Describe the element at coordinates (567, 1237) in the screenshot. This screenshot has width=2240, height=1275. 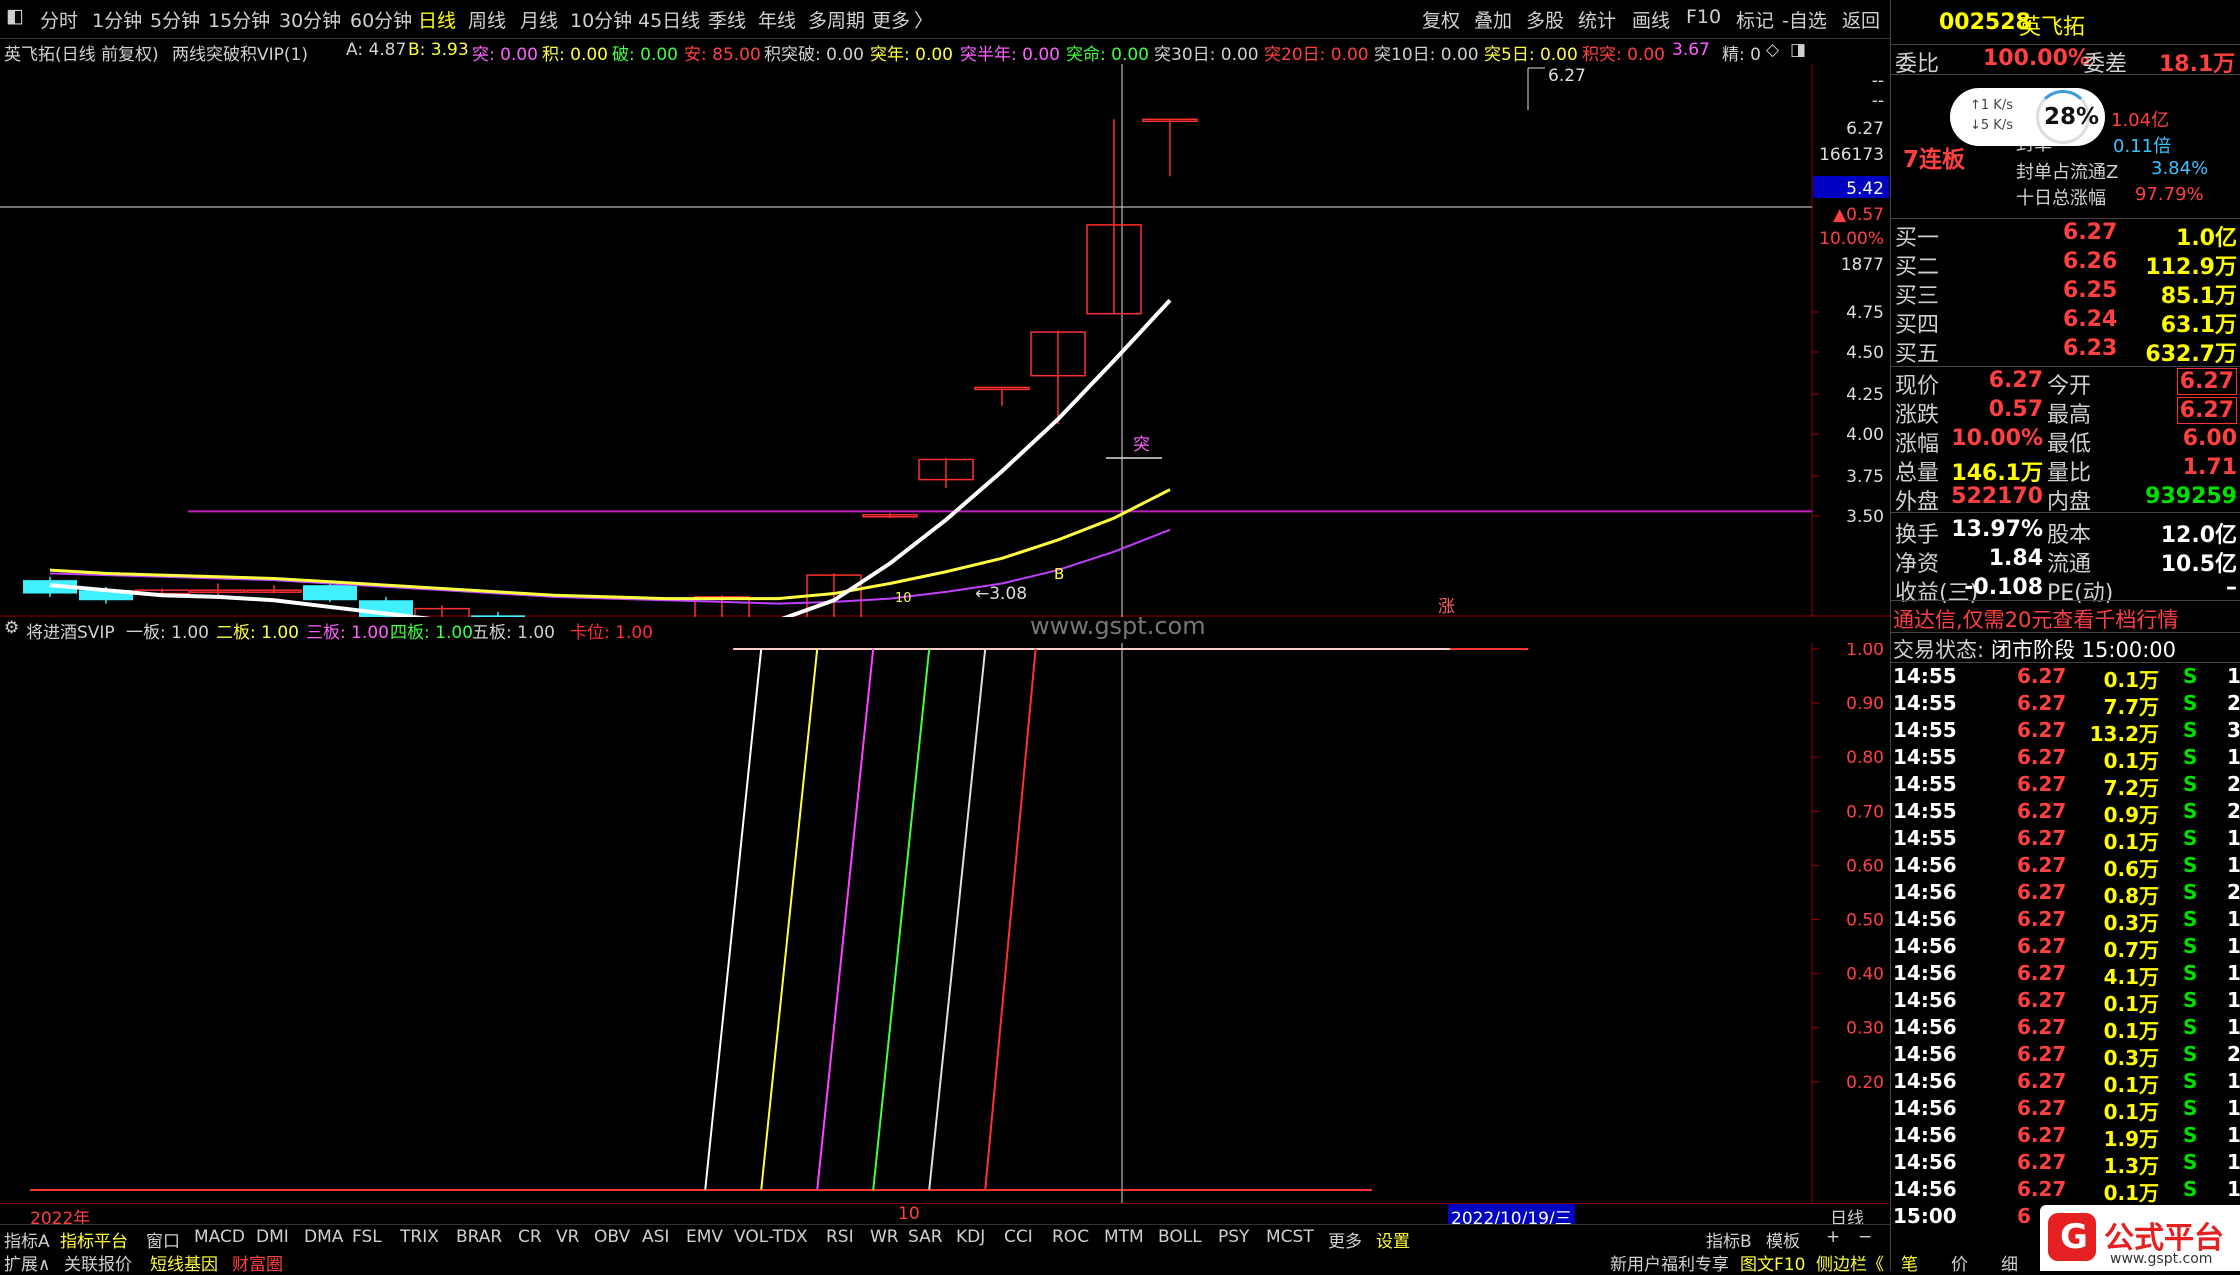
I see `indicator-tab-10: VR` at that location.